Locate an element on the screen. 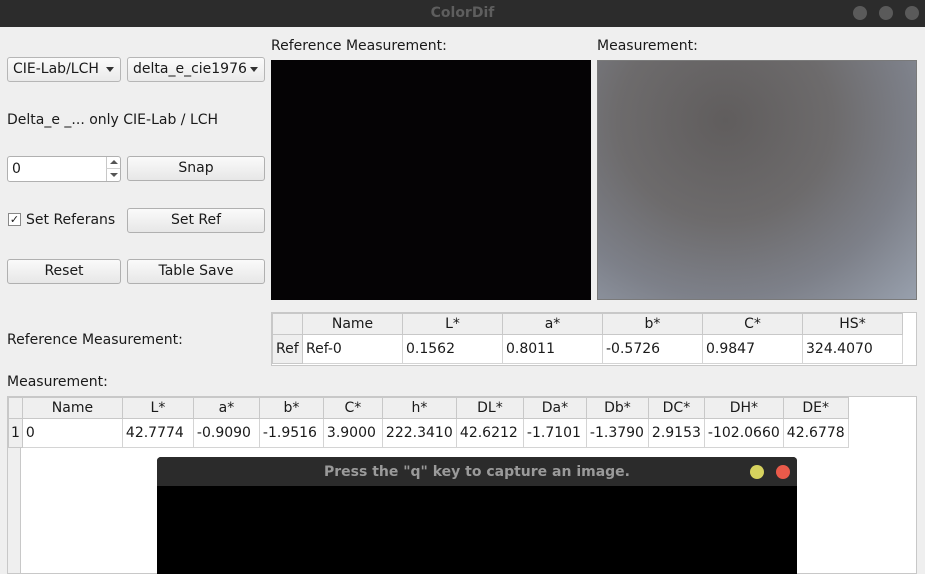 This screenshot has height=574, width=925. measurement-table-label: Measurement: is located at coordinates (57, 382).